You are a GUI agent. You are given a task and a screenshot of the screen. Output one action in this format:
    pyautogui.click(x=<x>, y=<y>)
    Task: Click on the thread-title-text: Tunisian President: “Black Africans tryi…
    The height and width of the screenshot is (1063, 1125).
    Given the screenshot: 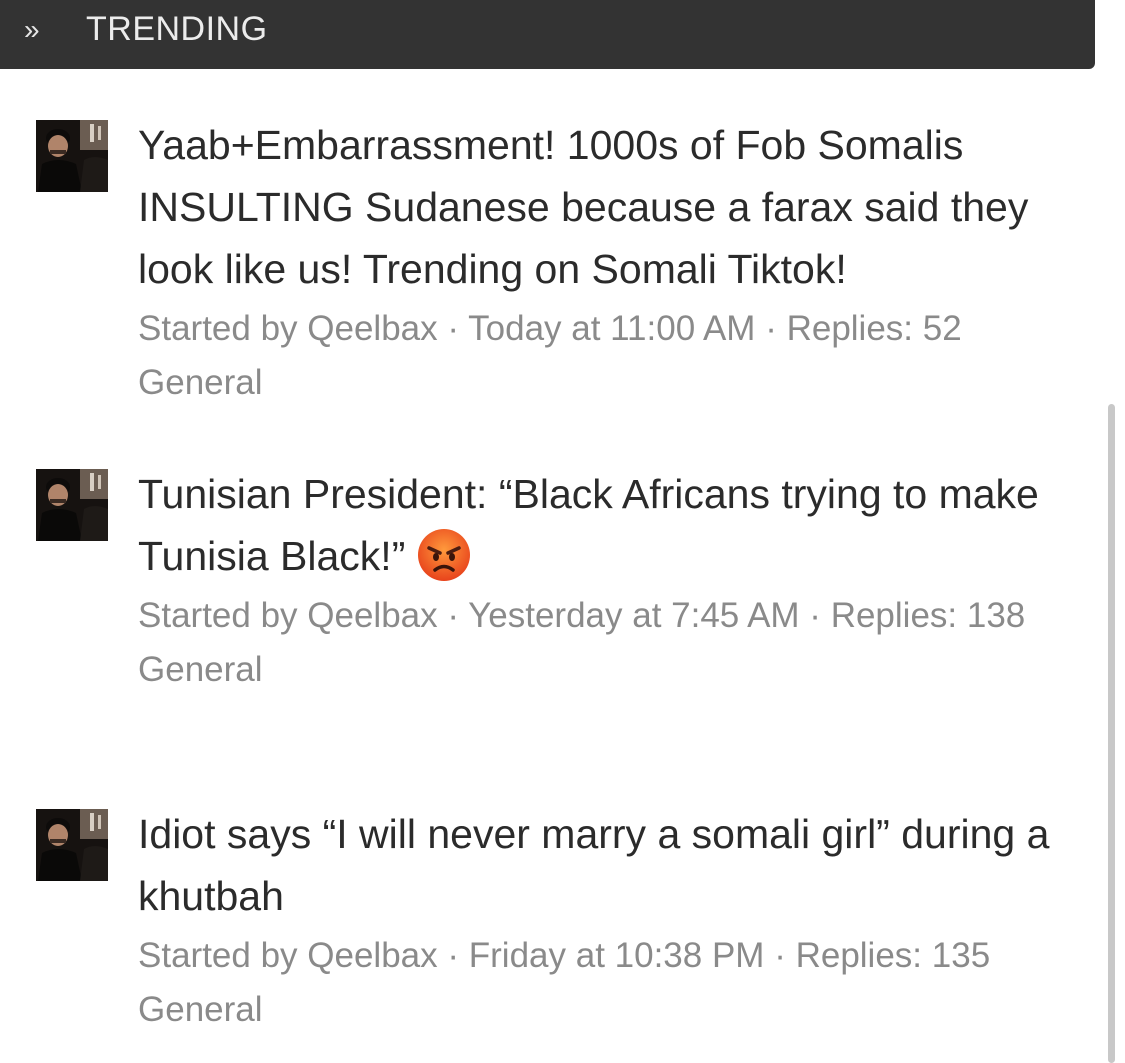 What is the action you would take?
    pyautogui.click(x=588, y=525)
    